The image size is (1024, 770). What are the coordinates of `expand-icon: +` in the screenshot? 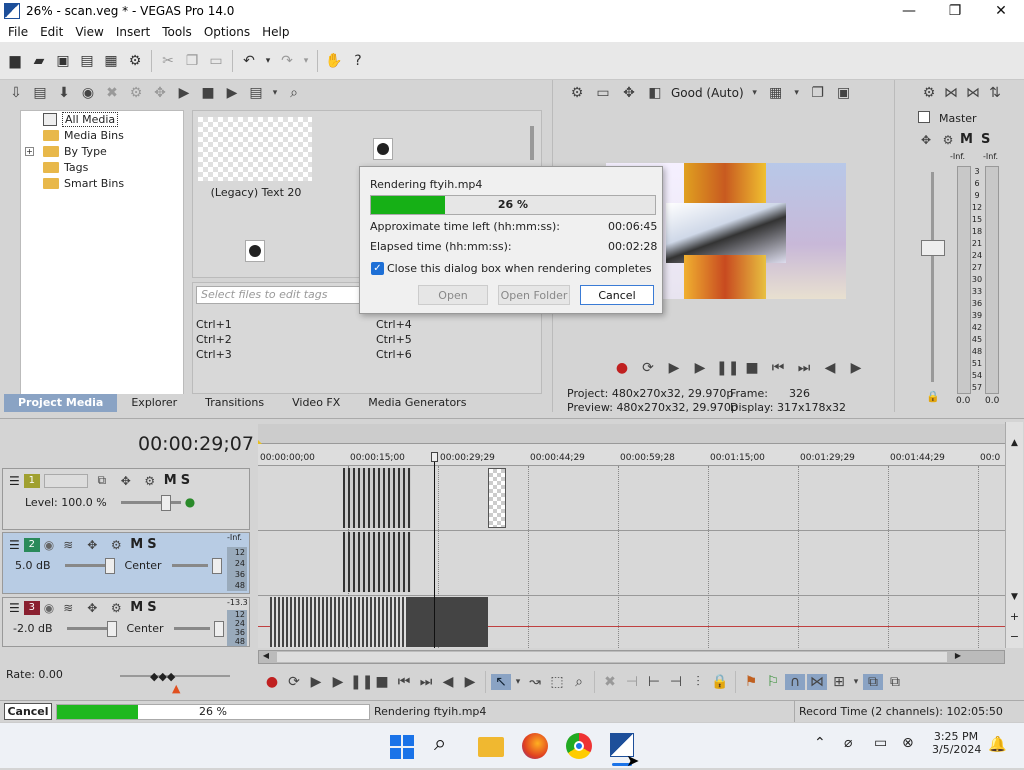 It's located at (29, 151).